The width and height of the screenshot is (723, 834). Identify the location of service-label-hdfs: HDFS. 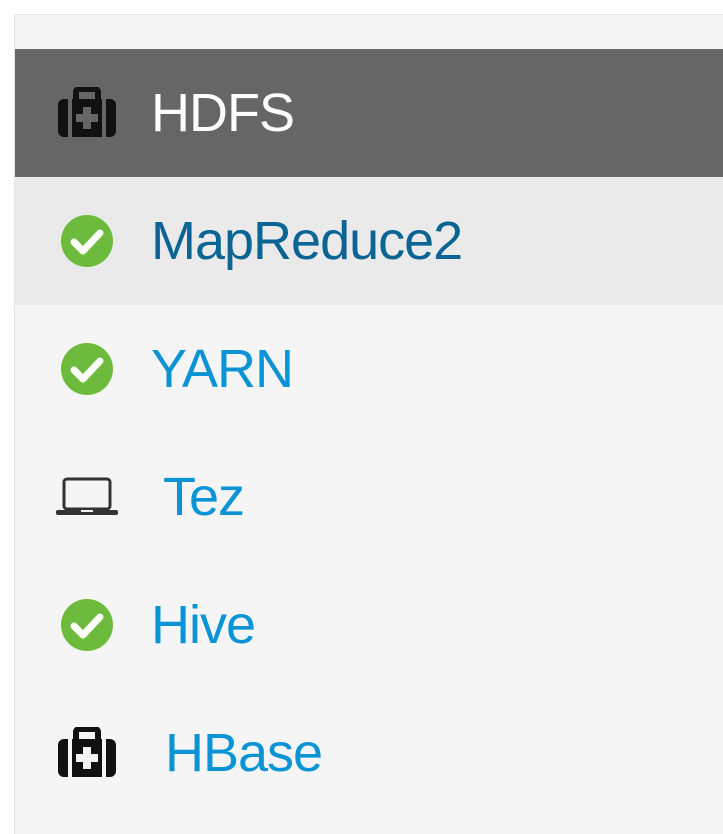
(223, 113).